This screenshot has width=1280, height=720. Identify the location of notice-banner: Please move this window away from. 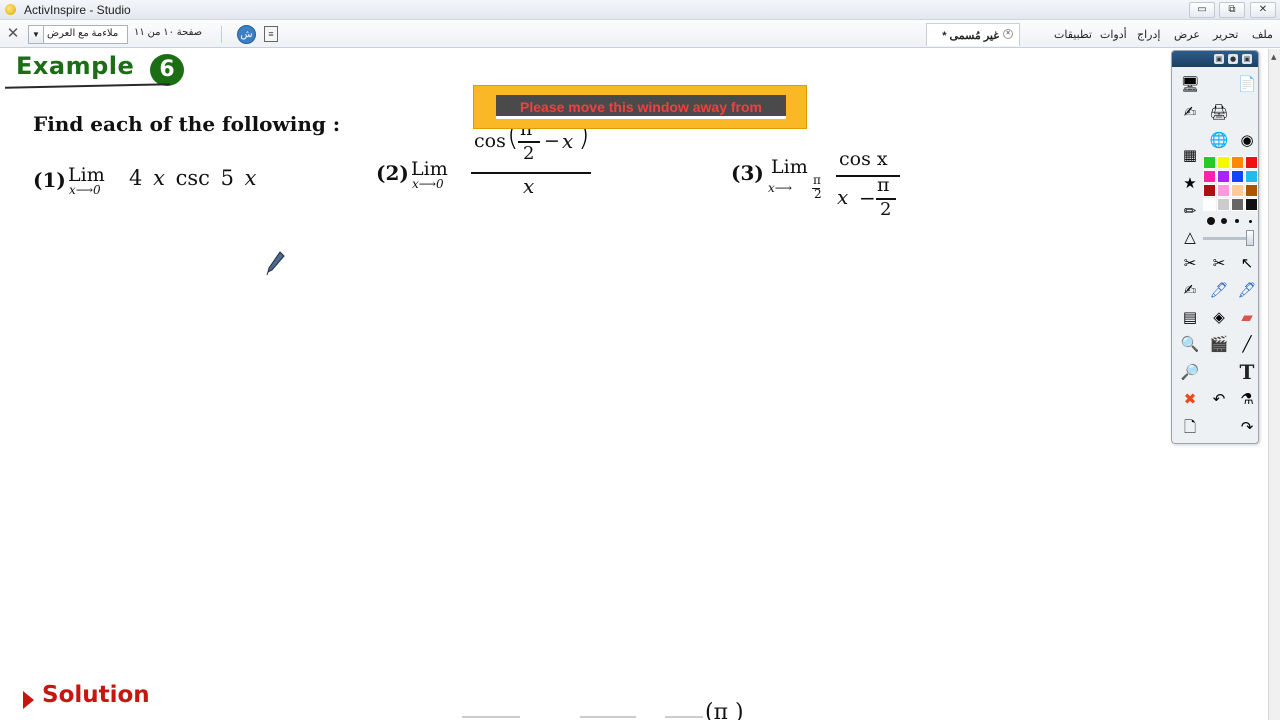
(640, 107).